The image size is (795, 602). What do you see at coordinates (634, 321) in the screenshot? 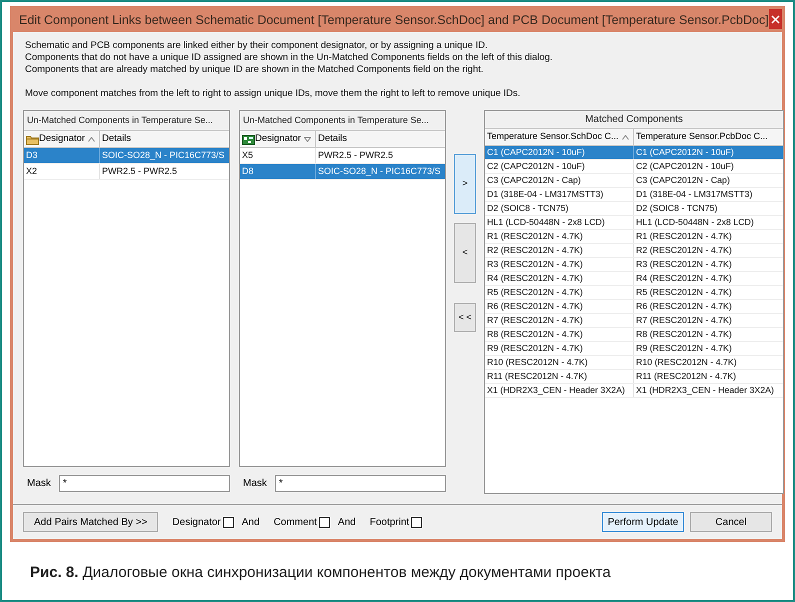
I see `list-row: R7 (RESC2012N - 4.7K) R7 (RESC2012N - 4.7K)` at bounding box center [634, 321].